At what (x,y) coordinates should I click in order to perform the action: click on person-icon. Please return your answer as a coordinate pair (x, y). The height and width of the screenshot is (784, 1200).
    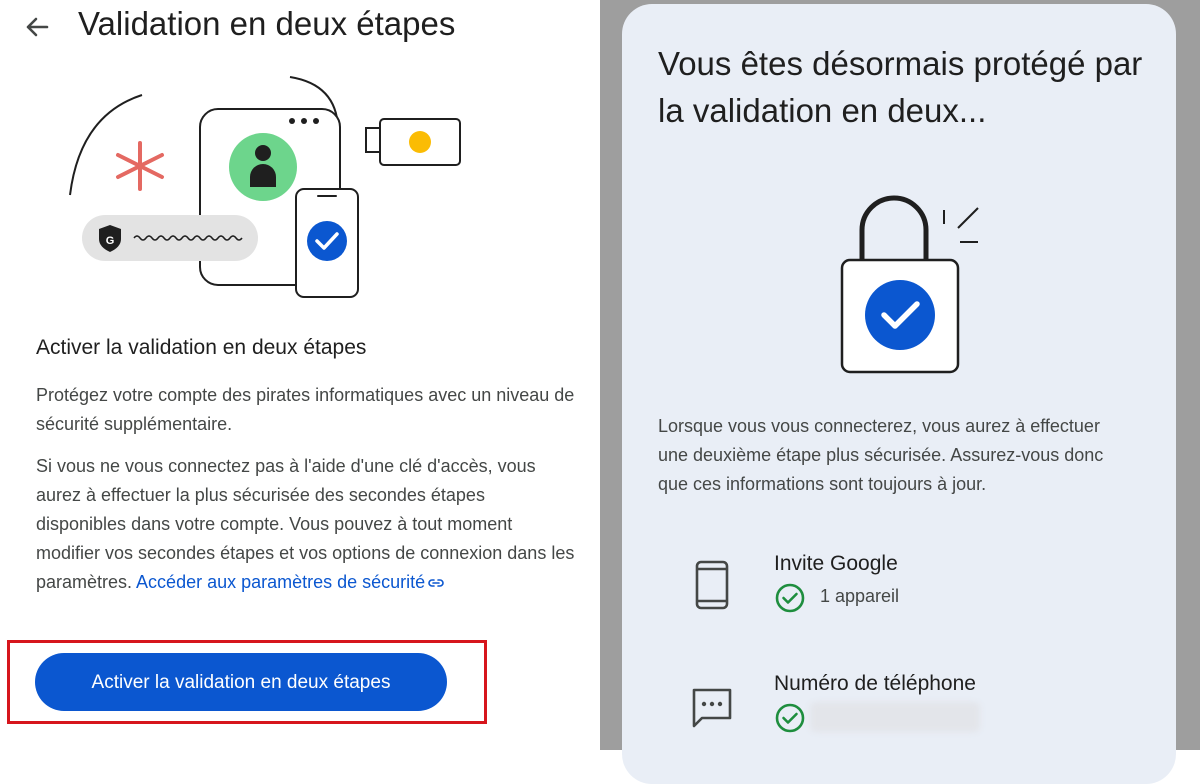
    Looking at the image, I should click on (263, 167).